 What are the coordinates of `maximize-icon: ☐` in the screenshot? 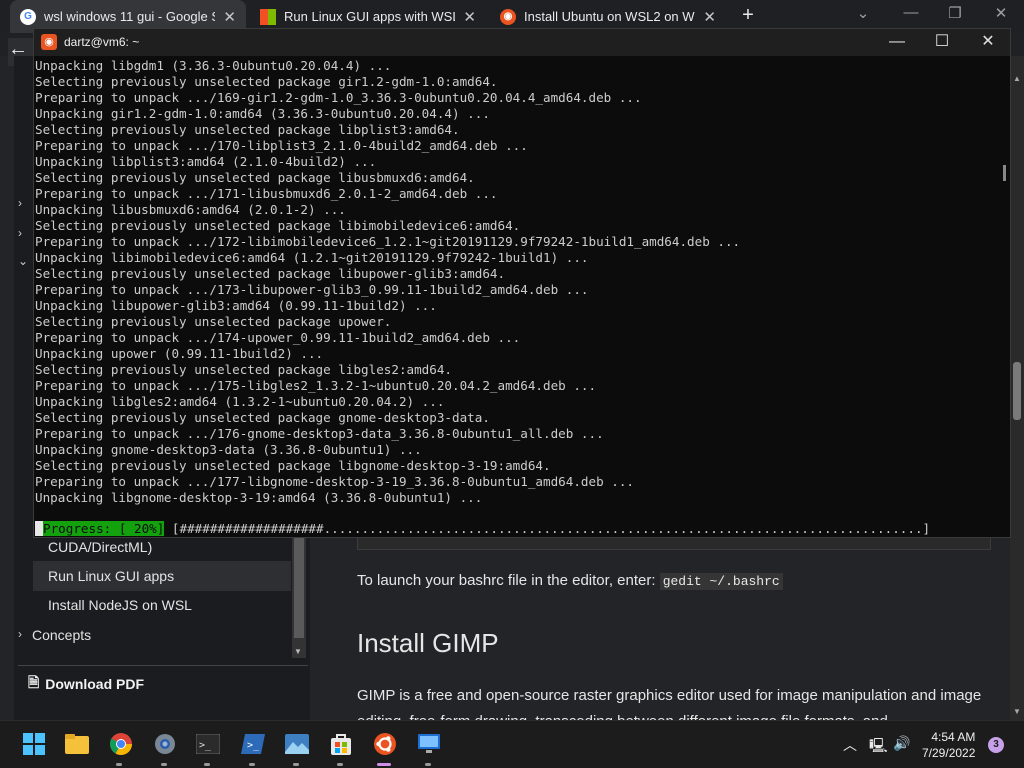 It's located at (942, 43).